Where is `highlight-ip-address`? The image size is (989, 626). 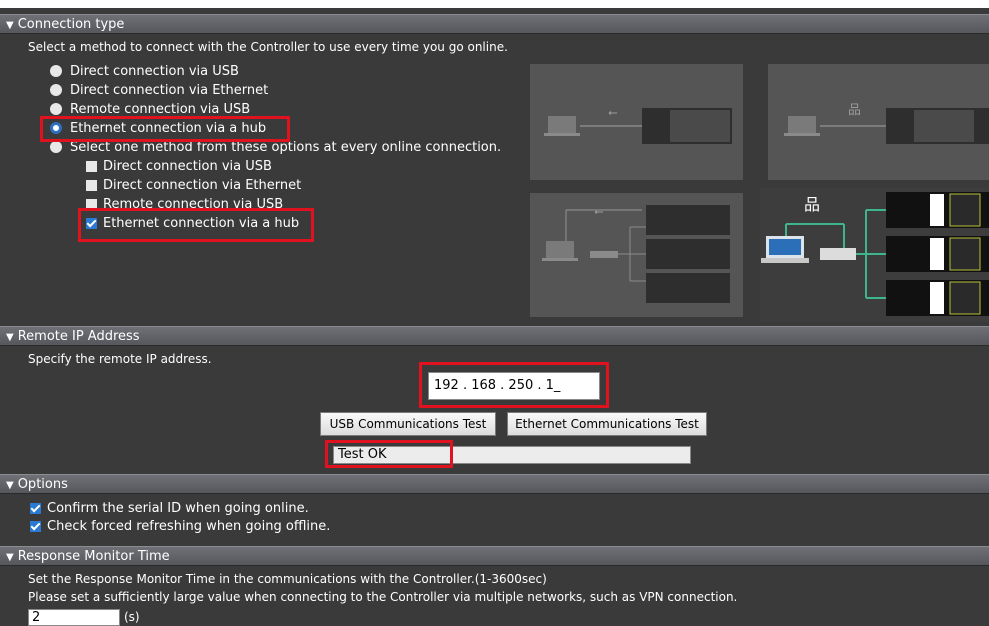 highlight-ip-address is located at coordinates (514, 385).